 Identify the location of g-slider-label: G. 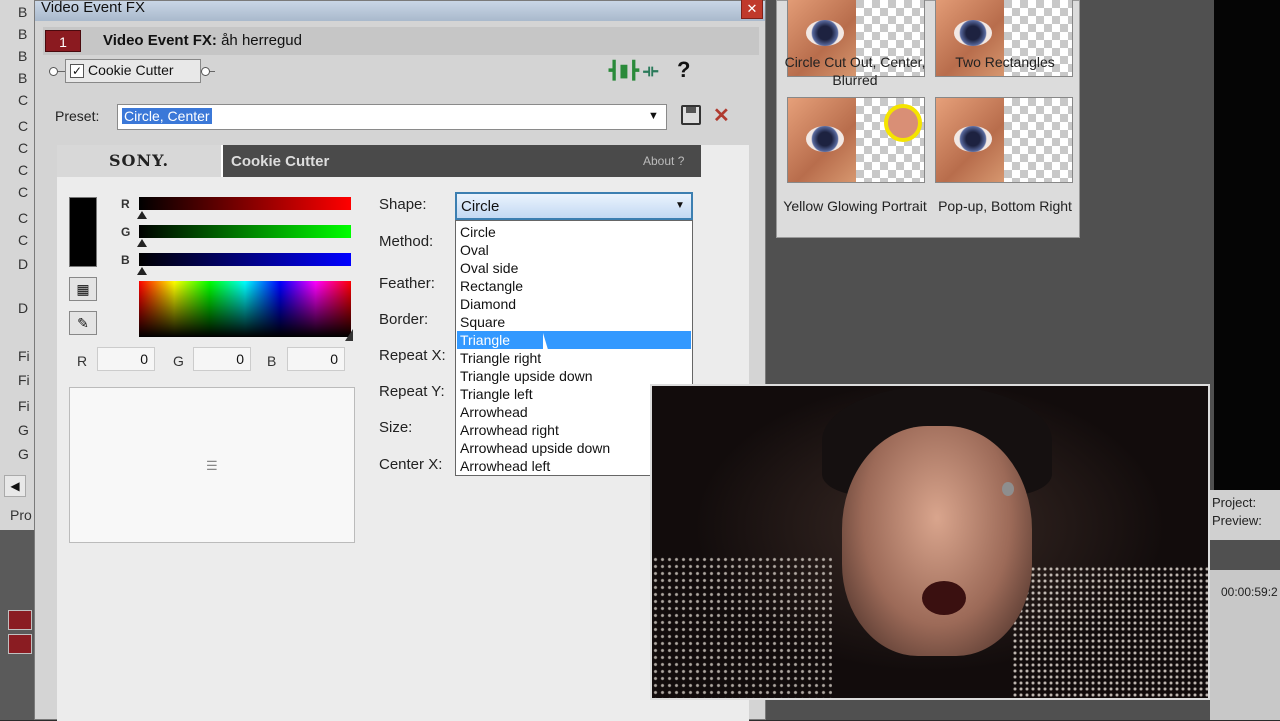
(126, 232).